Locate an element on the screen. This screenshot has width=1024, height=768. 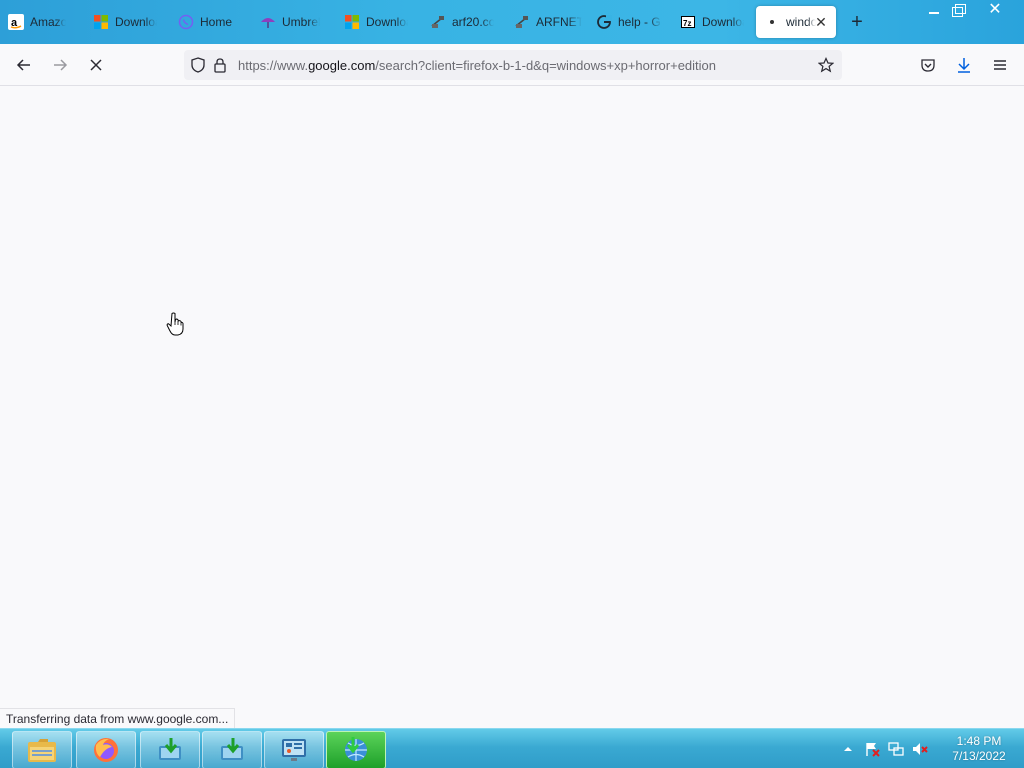
idm-globe-icon is located at coordinates (356, 749).